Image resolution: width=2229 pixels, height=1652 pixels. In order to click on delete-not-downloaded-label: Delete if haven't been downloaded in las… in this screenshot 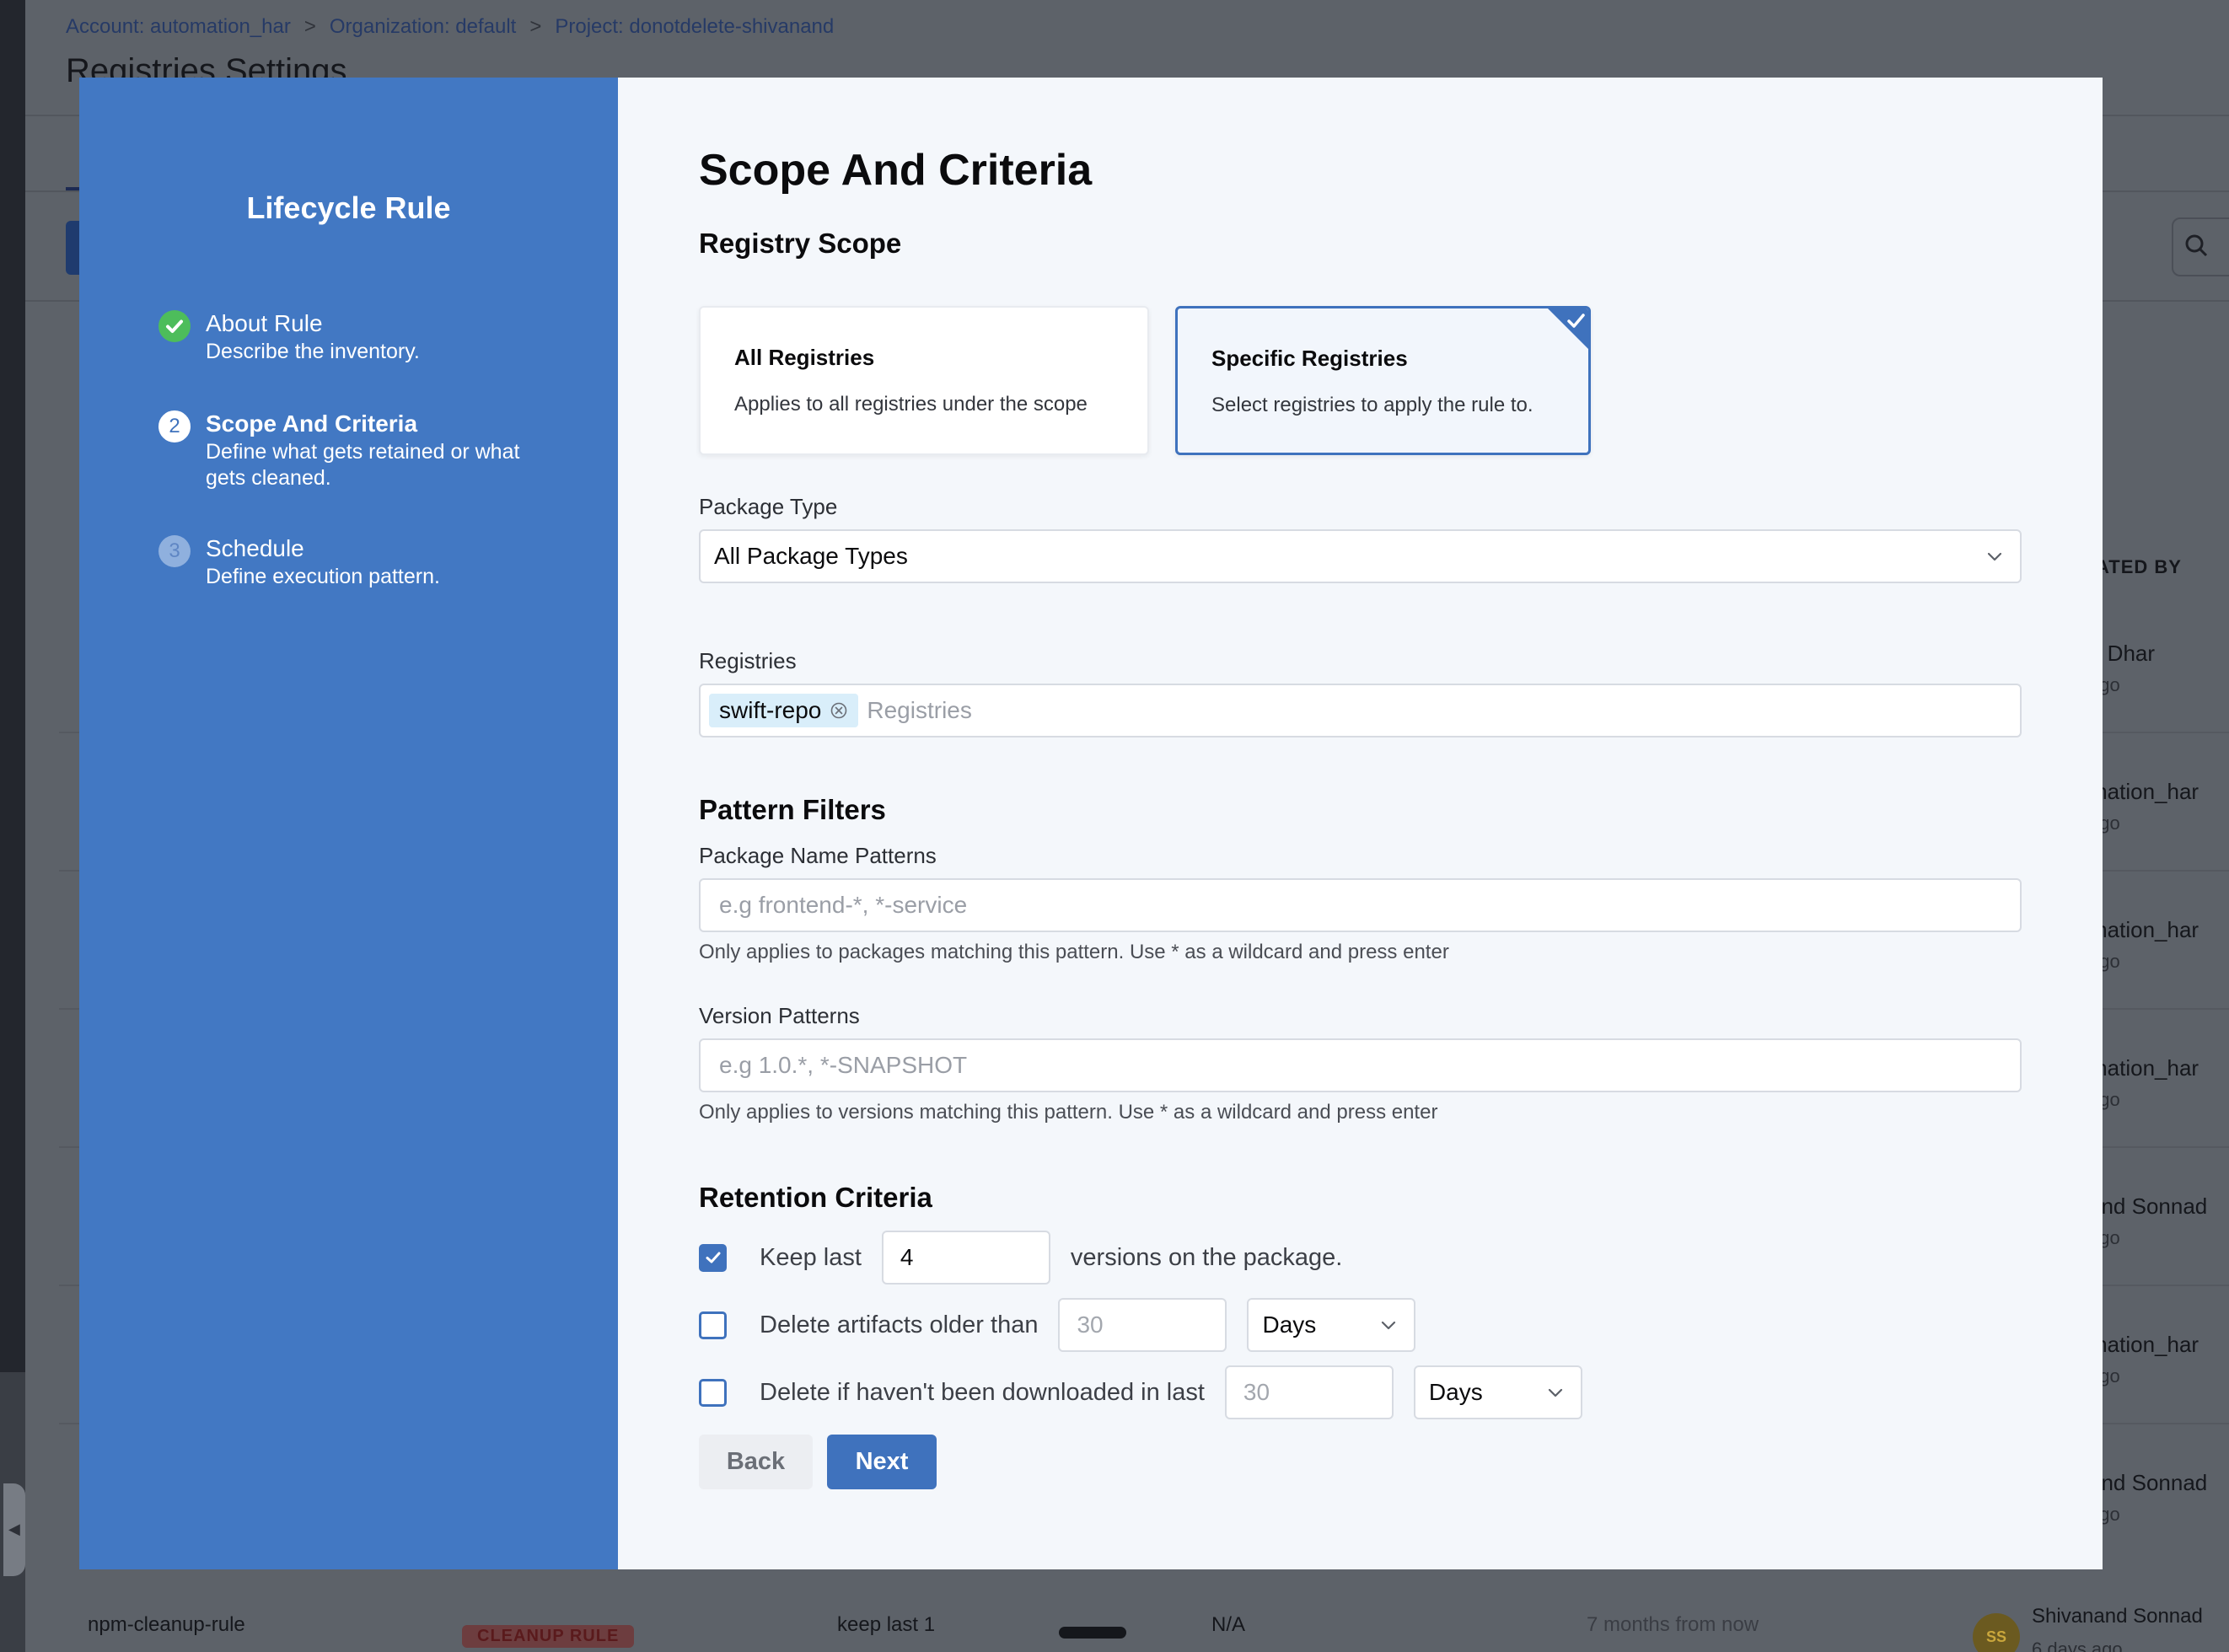, I will do `click(982, 1392)`.